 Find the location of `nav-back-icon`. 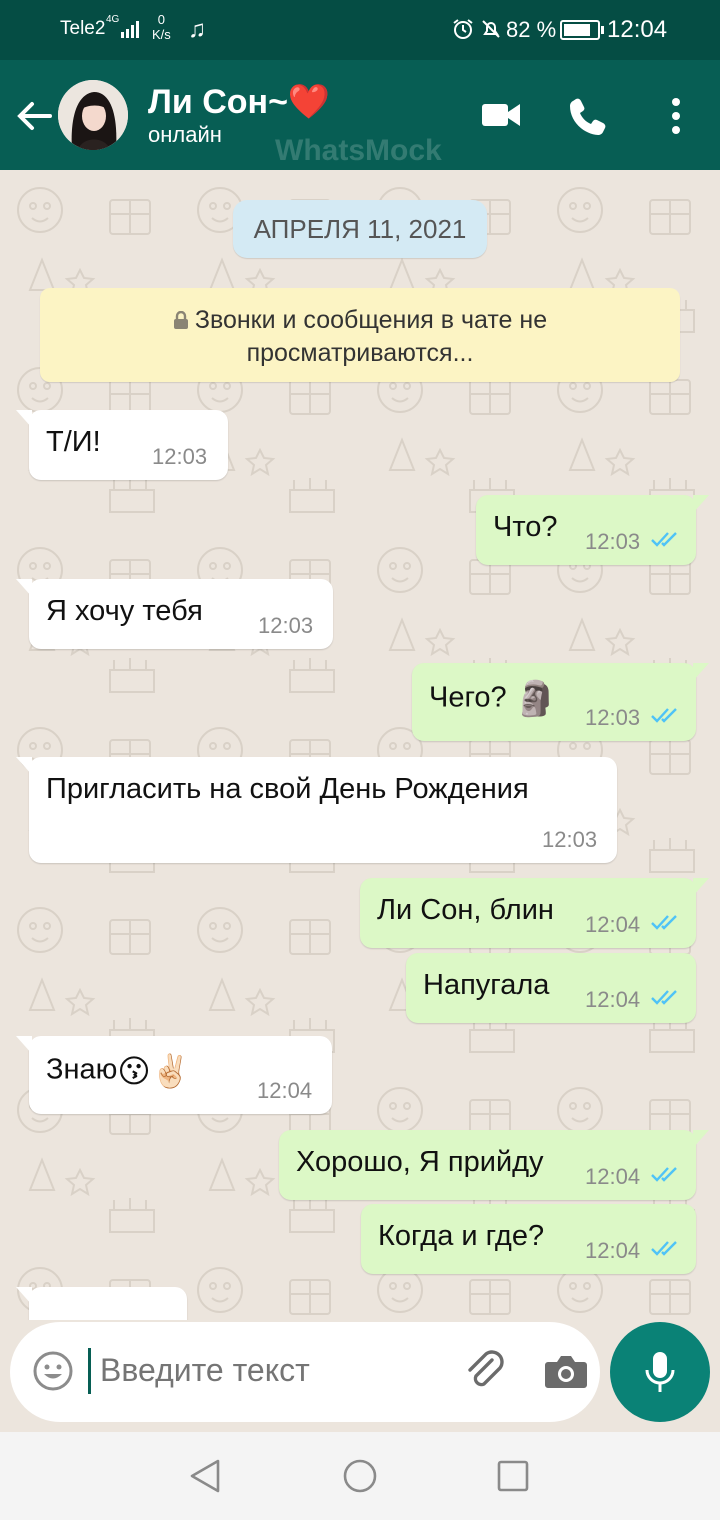

nav-back-icon is located at coordinates (205, 1476).